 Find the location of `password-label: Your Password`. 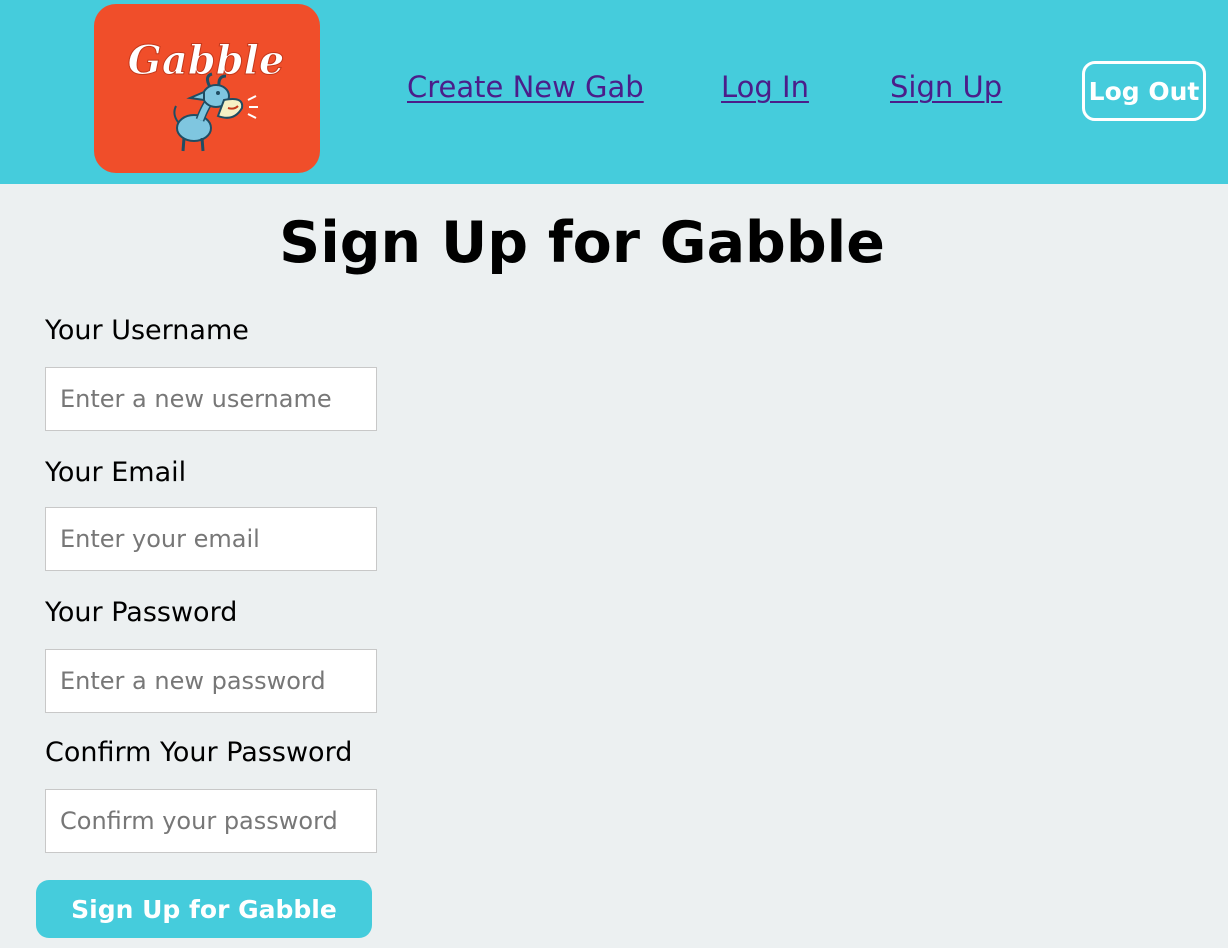

password-label: Your Password is located at coordinates (141, 612).